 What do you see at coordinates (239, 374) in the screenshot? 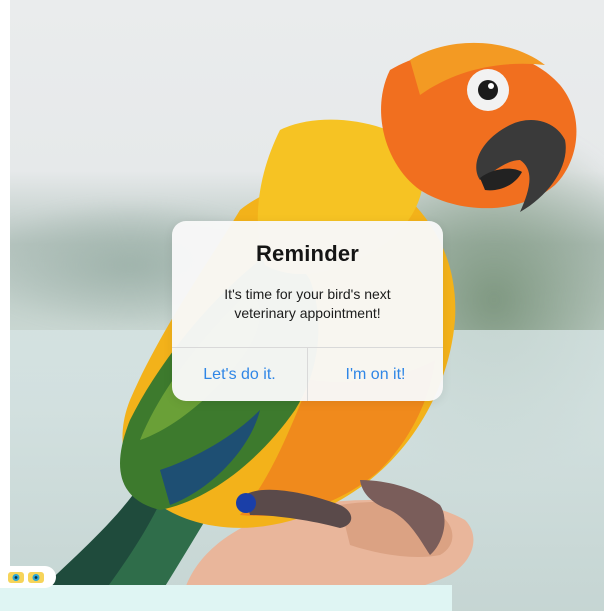
I see `lets-do-it-button: Let's do it.` at bounding box center [239, 374].